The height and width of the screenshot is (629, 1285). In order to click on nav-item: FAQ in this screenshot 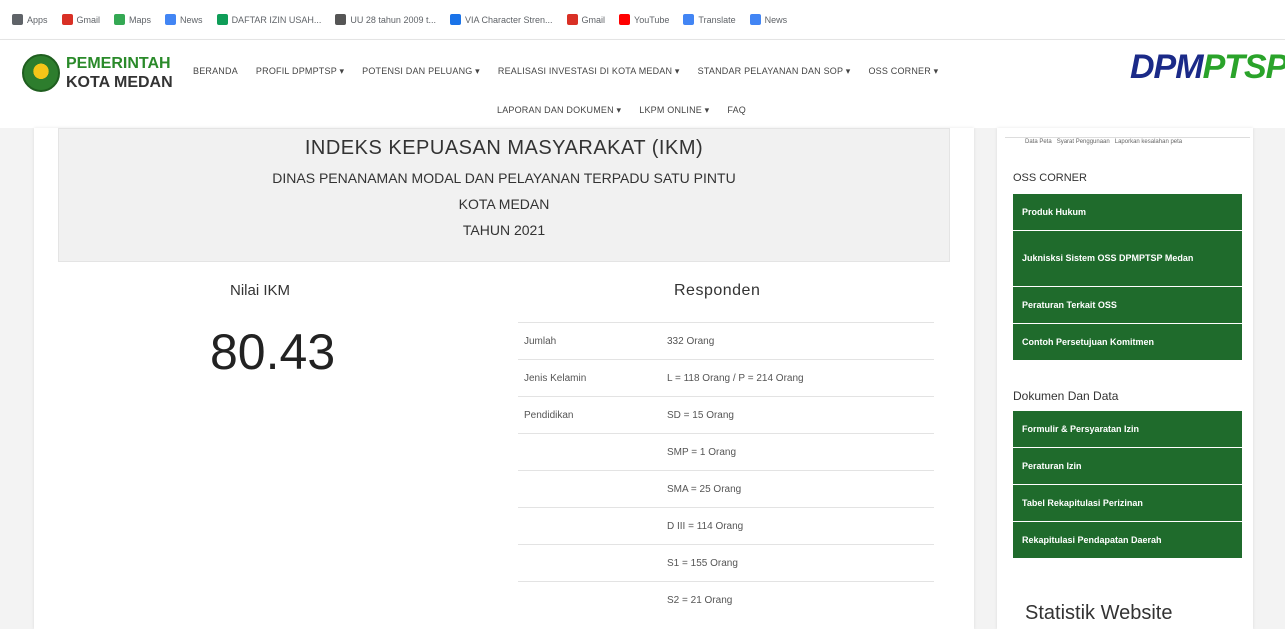, I will do `click(736, 110)`.